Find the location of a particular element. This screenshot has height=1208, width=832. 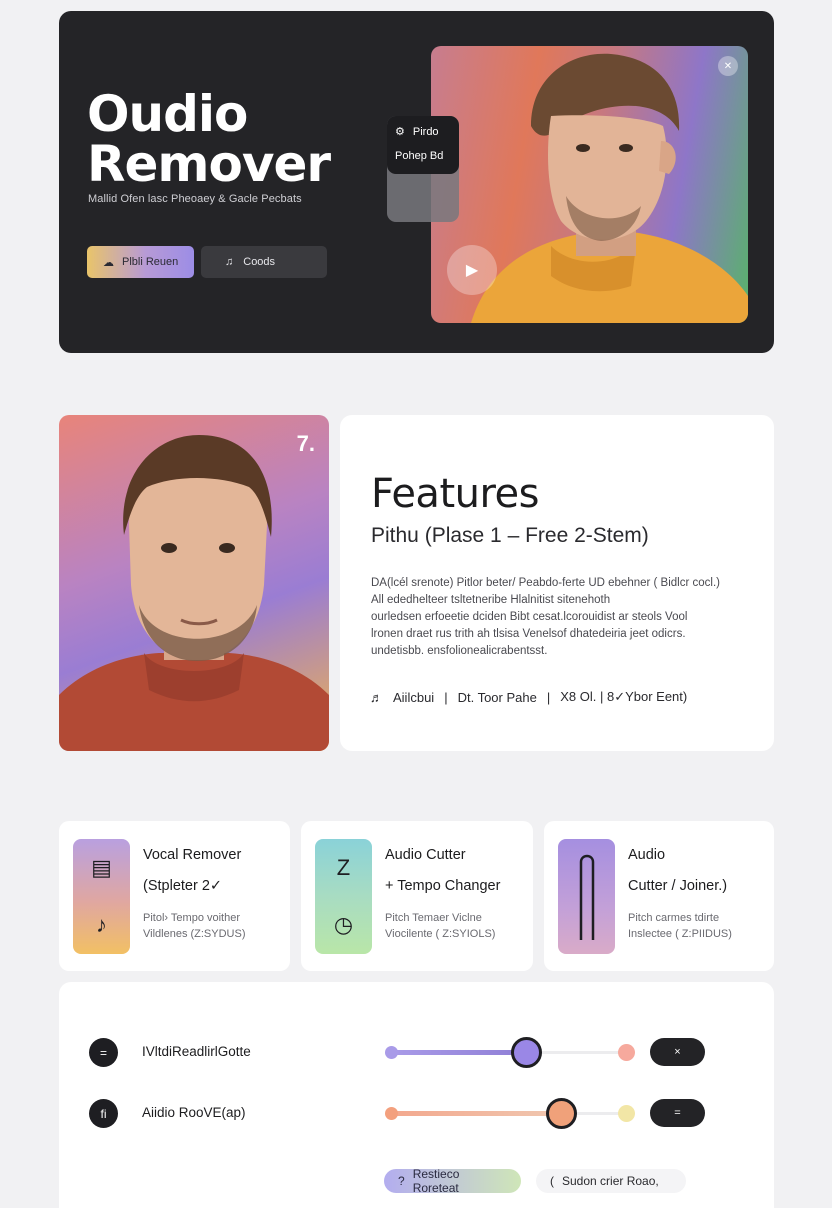

features-subtitle: Pithu (Plase 1 – Free 2-Stem) is located at coordinates (510, 535).